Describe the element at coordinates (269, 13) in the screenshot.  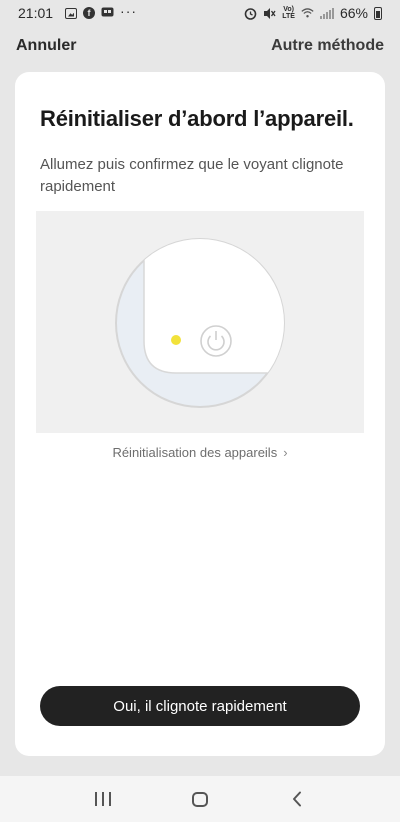
I see `mute-icon` at that location.